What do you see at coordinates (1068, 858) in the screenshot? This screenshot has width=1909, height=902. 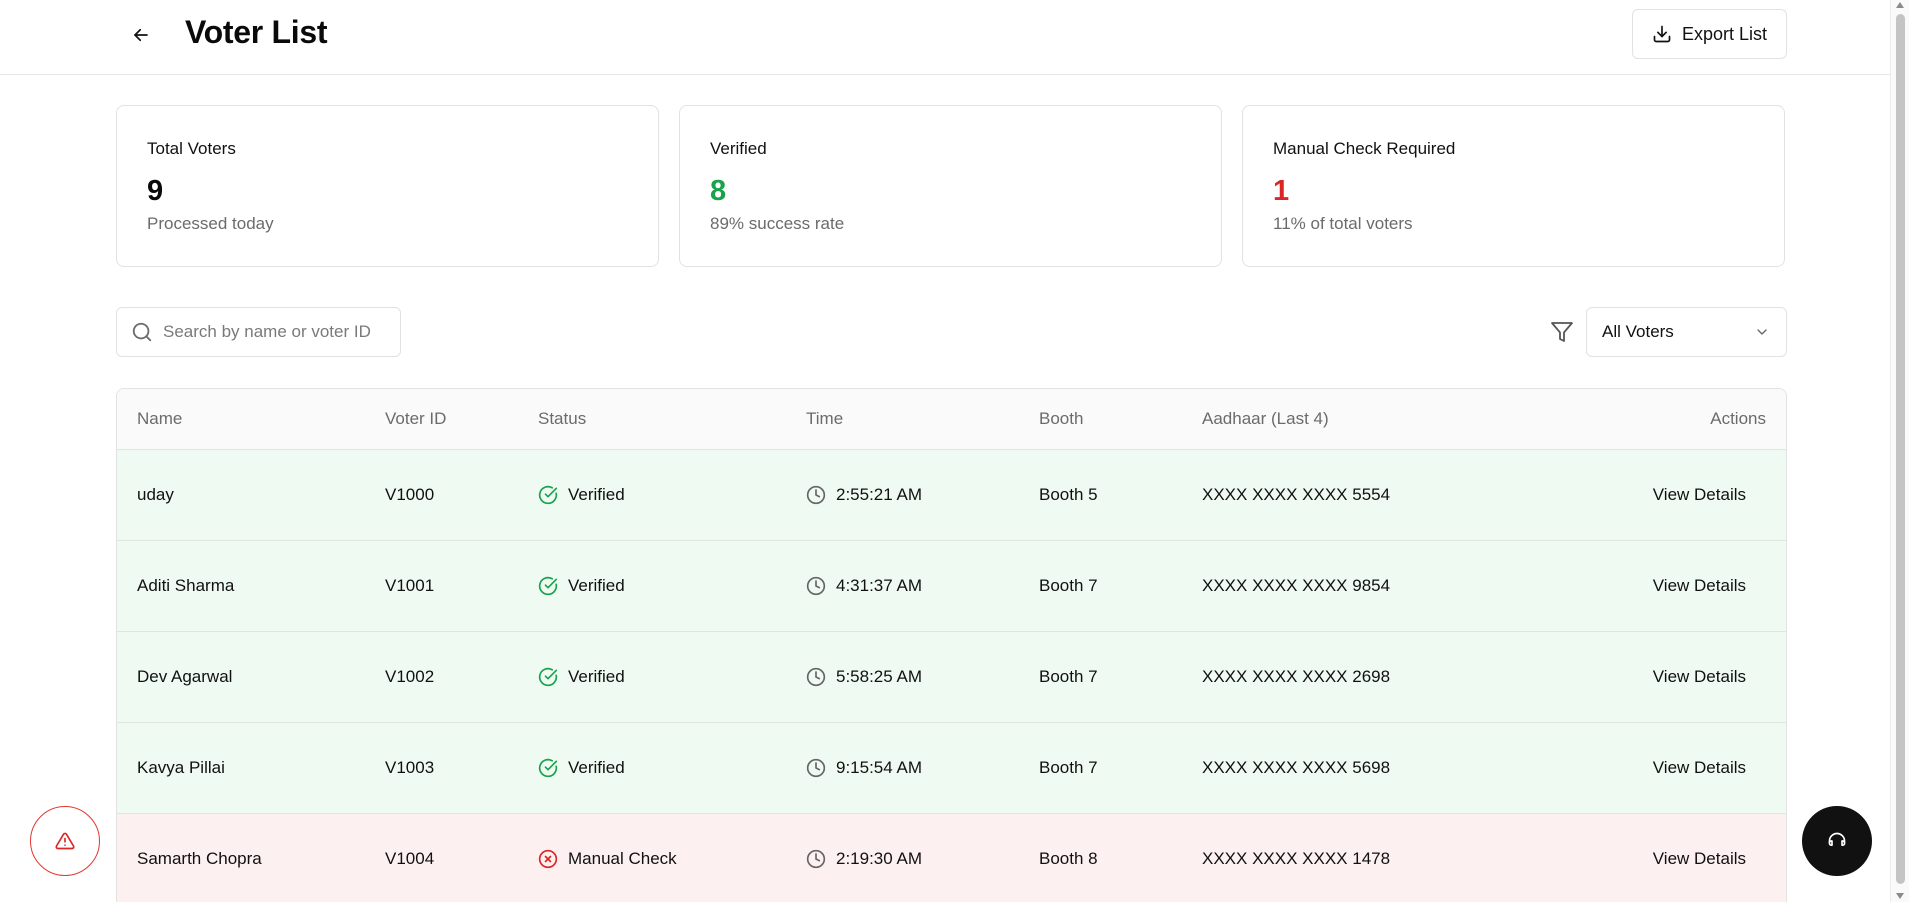 I see `booth: Booth 8` at bounding box center [1068, 858].